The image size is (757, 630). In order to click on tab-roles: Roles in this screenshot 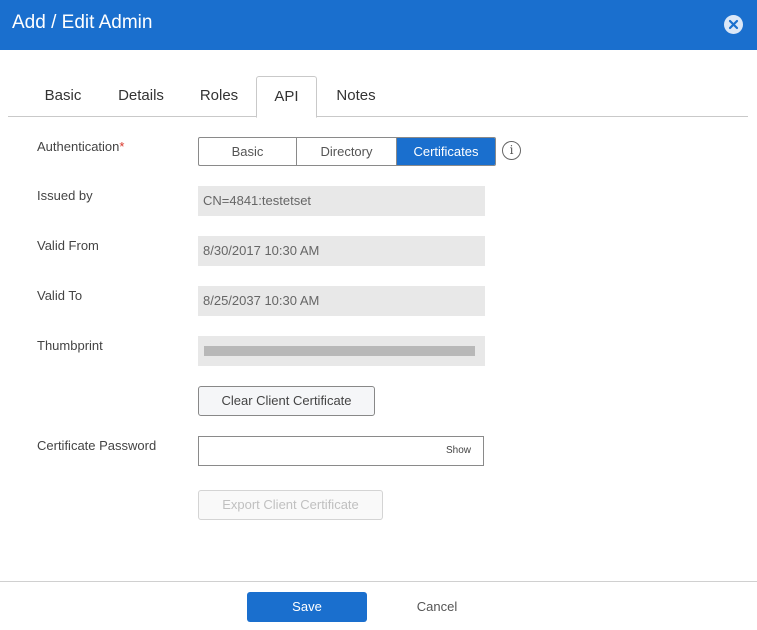, I will do `click(219, 96)`.